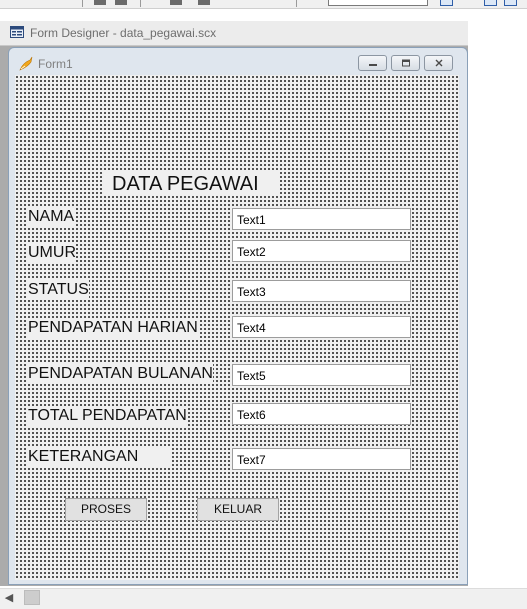  Describe the element at coordinates (99, 457) in the screenshot. I see `label-keterangan: KETERANGAN` at that location.